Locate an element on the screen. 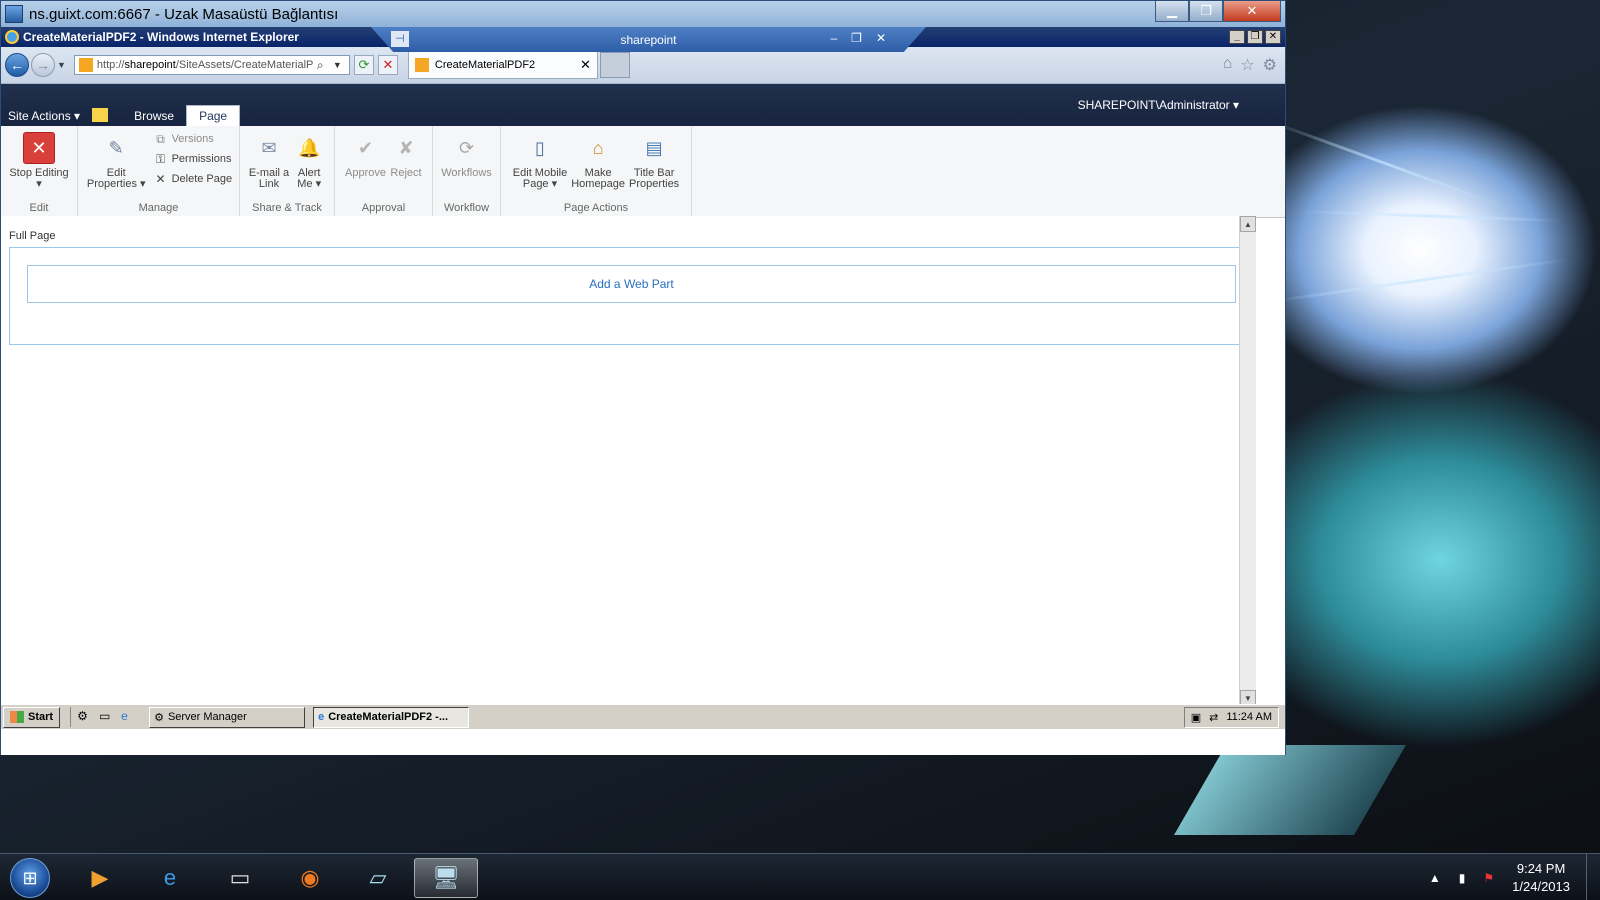 The width and height of the screenshot is (1600, 900). reject-icon: ✘ is located at coordinates (406, 147).